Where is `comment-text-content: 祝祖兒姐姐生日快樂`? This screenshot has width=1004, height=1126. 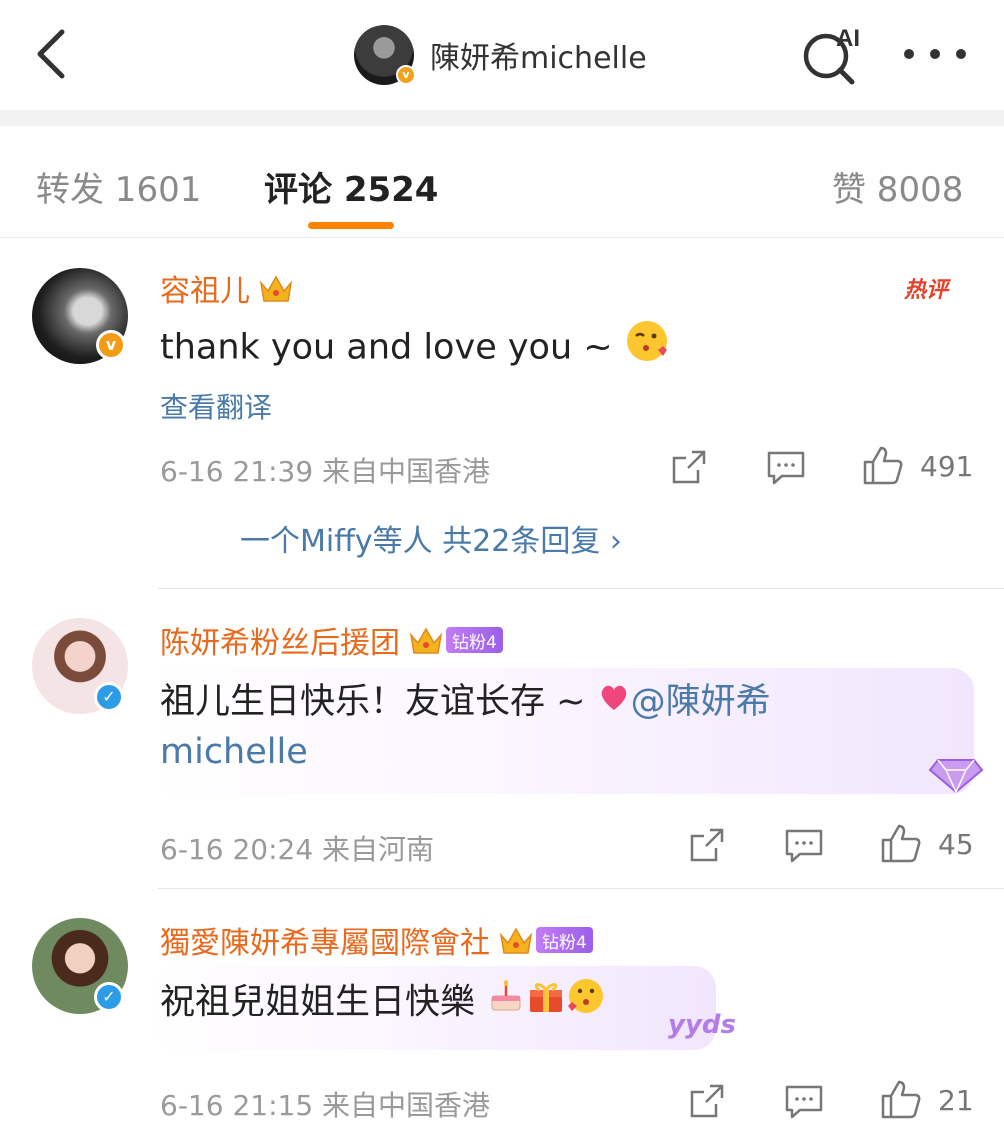 comment-text-content: 祝祖兒姐姐生日快樂 is located at coordinates (318, 1002).